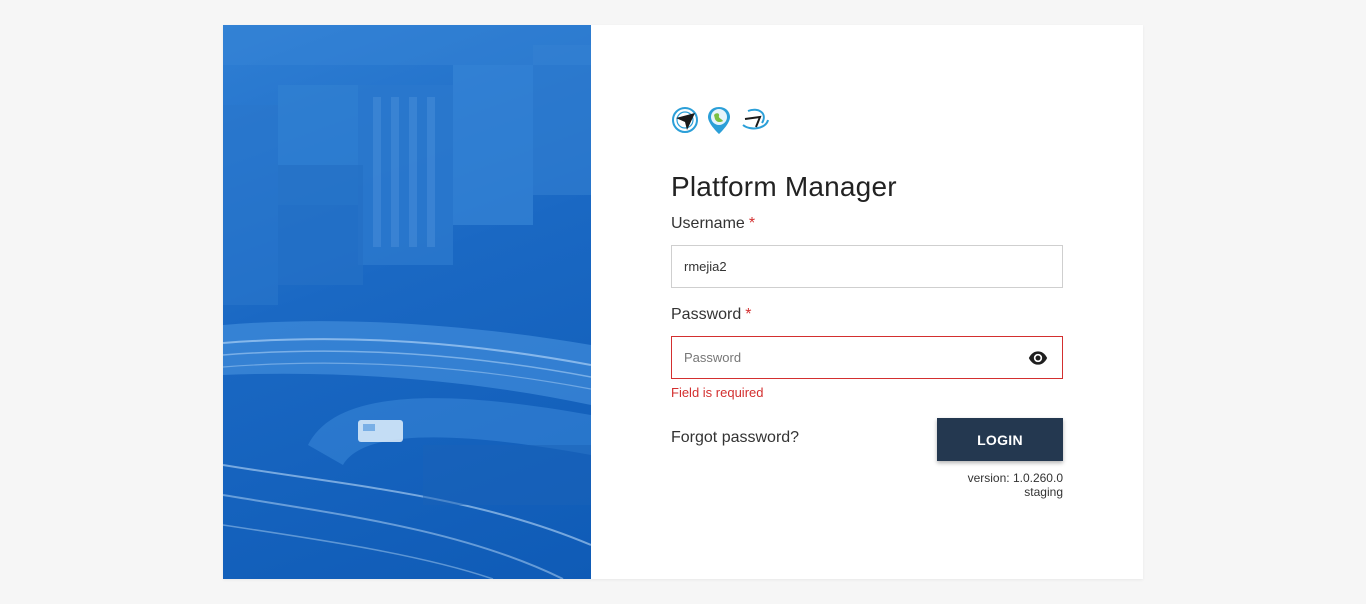 This screenshot has height=604, width=1366. I want to click on password-field, so click(867, 357).